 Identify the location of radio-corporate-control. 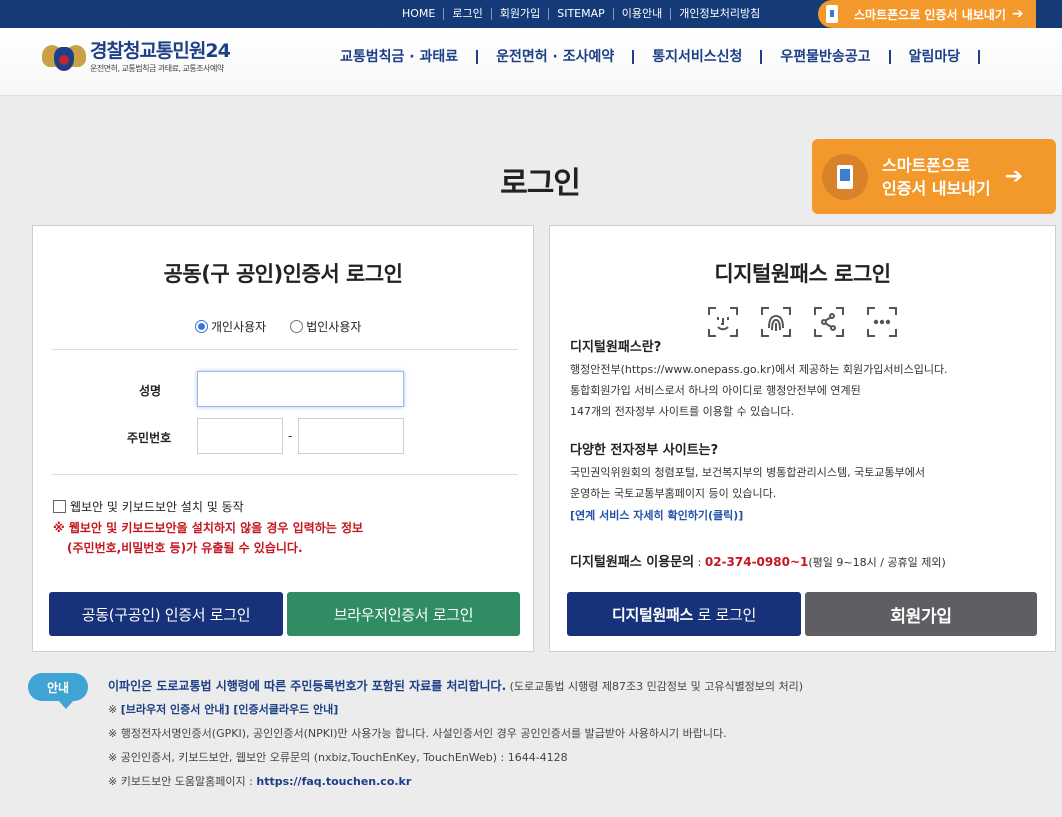
(297, 326).